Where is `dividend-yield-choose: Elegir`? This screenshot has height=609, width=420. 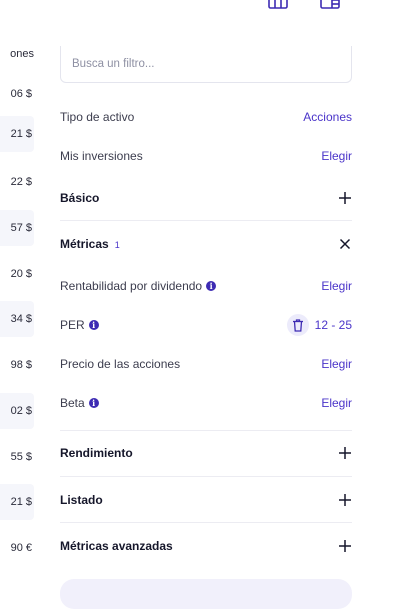
dividend-yield-choose: Elegir is located at coordinates (336, 286).